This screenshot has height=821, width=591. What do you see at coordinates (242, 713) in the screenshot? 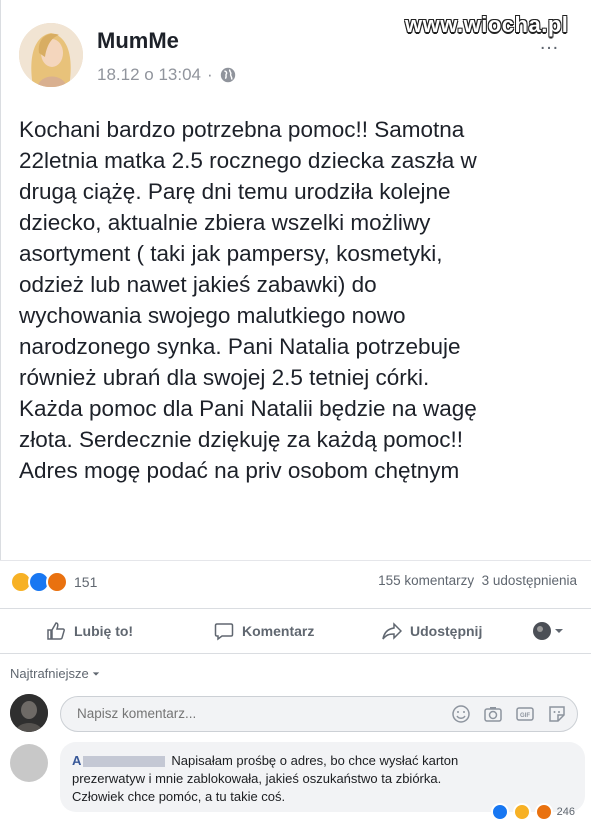
I see `comment-input` at bounding box center [242, 713].